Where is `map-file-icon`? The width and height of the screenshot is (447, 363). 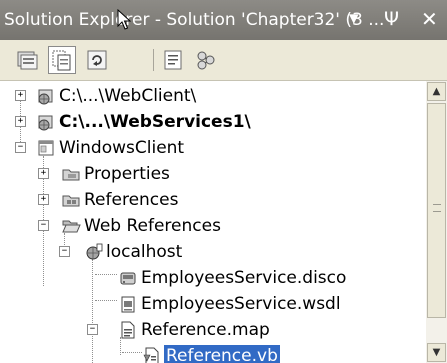
map-file-icon is located at coordinates (128, 330).